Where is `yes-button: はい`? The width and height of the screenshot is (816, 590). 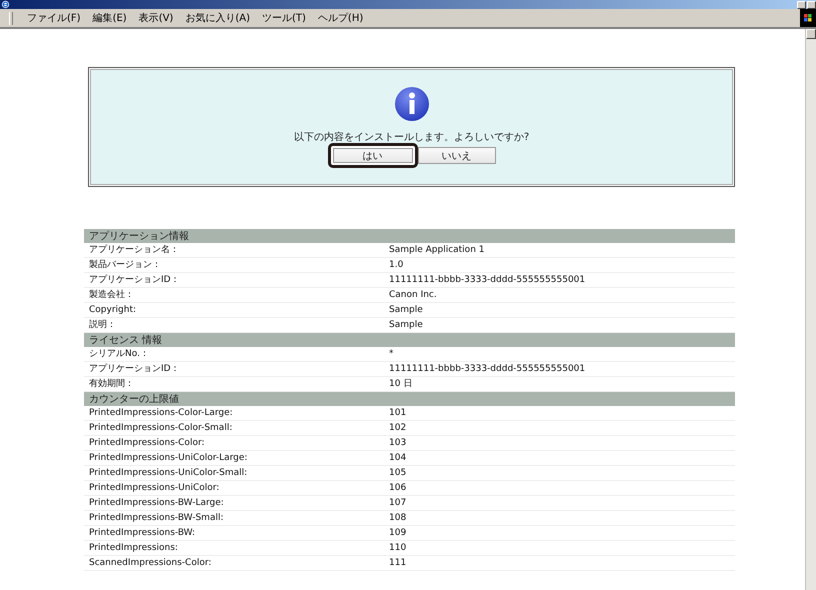
yes-button: はい is located at coordinates (373, 155).